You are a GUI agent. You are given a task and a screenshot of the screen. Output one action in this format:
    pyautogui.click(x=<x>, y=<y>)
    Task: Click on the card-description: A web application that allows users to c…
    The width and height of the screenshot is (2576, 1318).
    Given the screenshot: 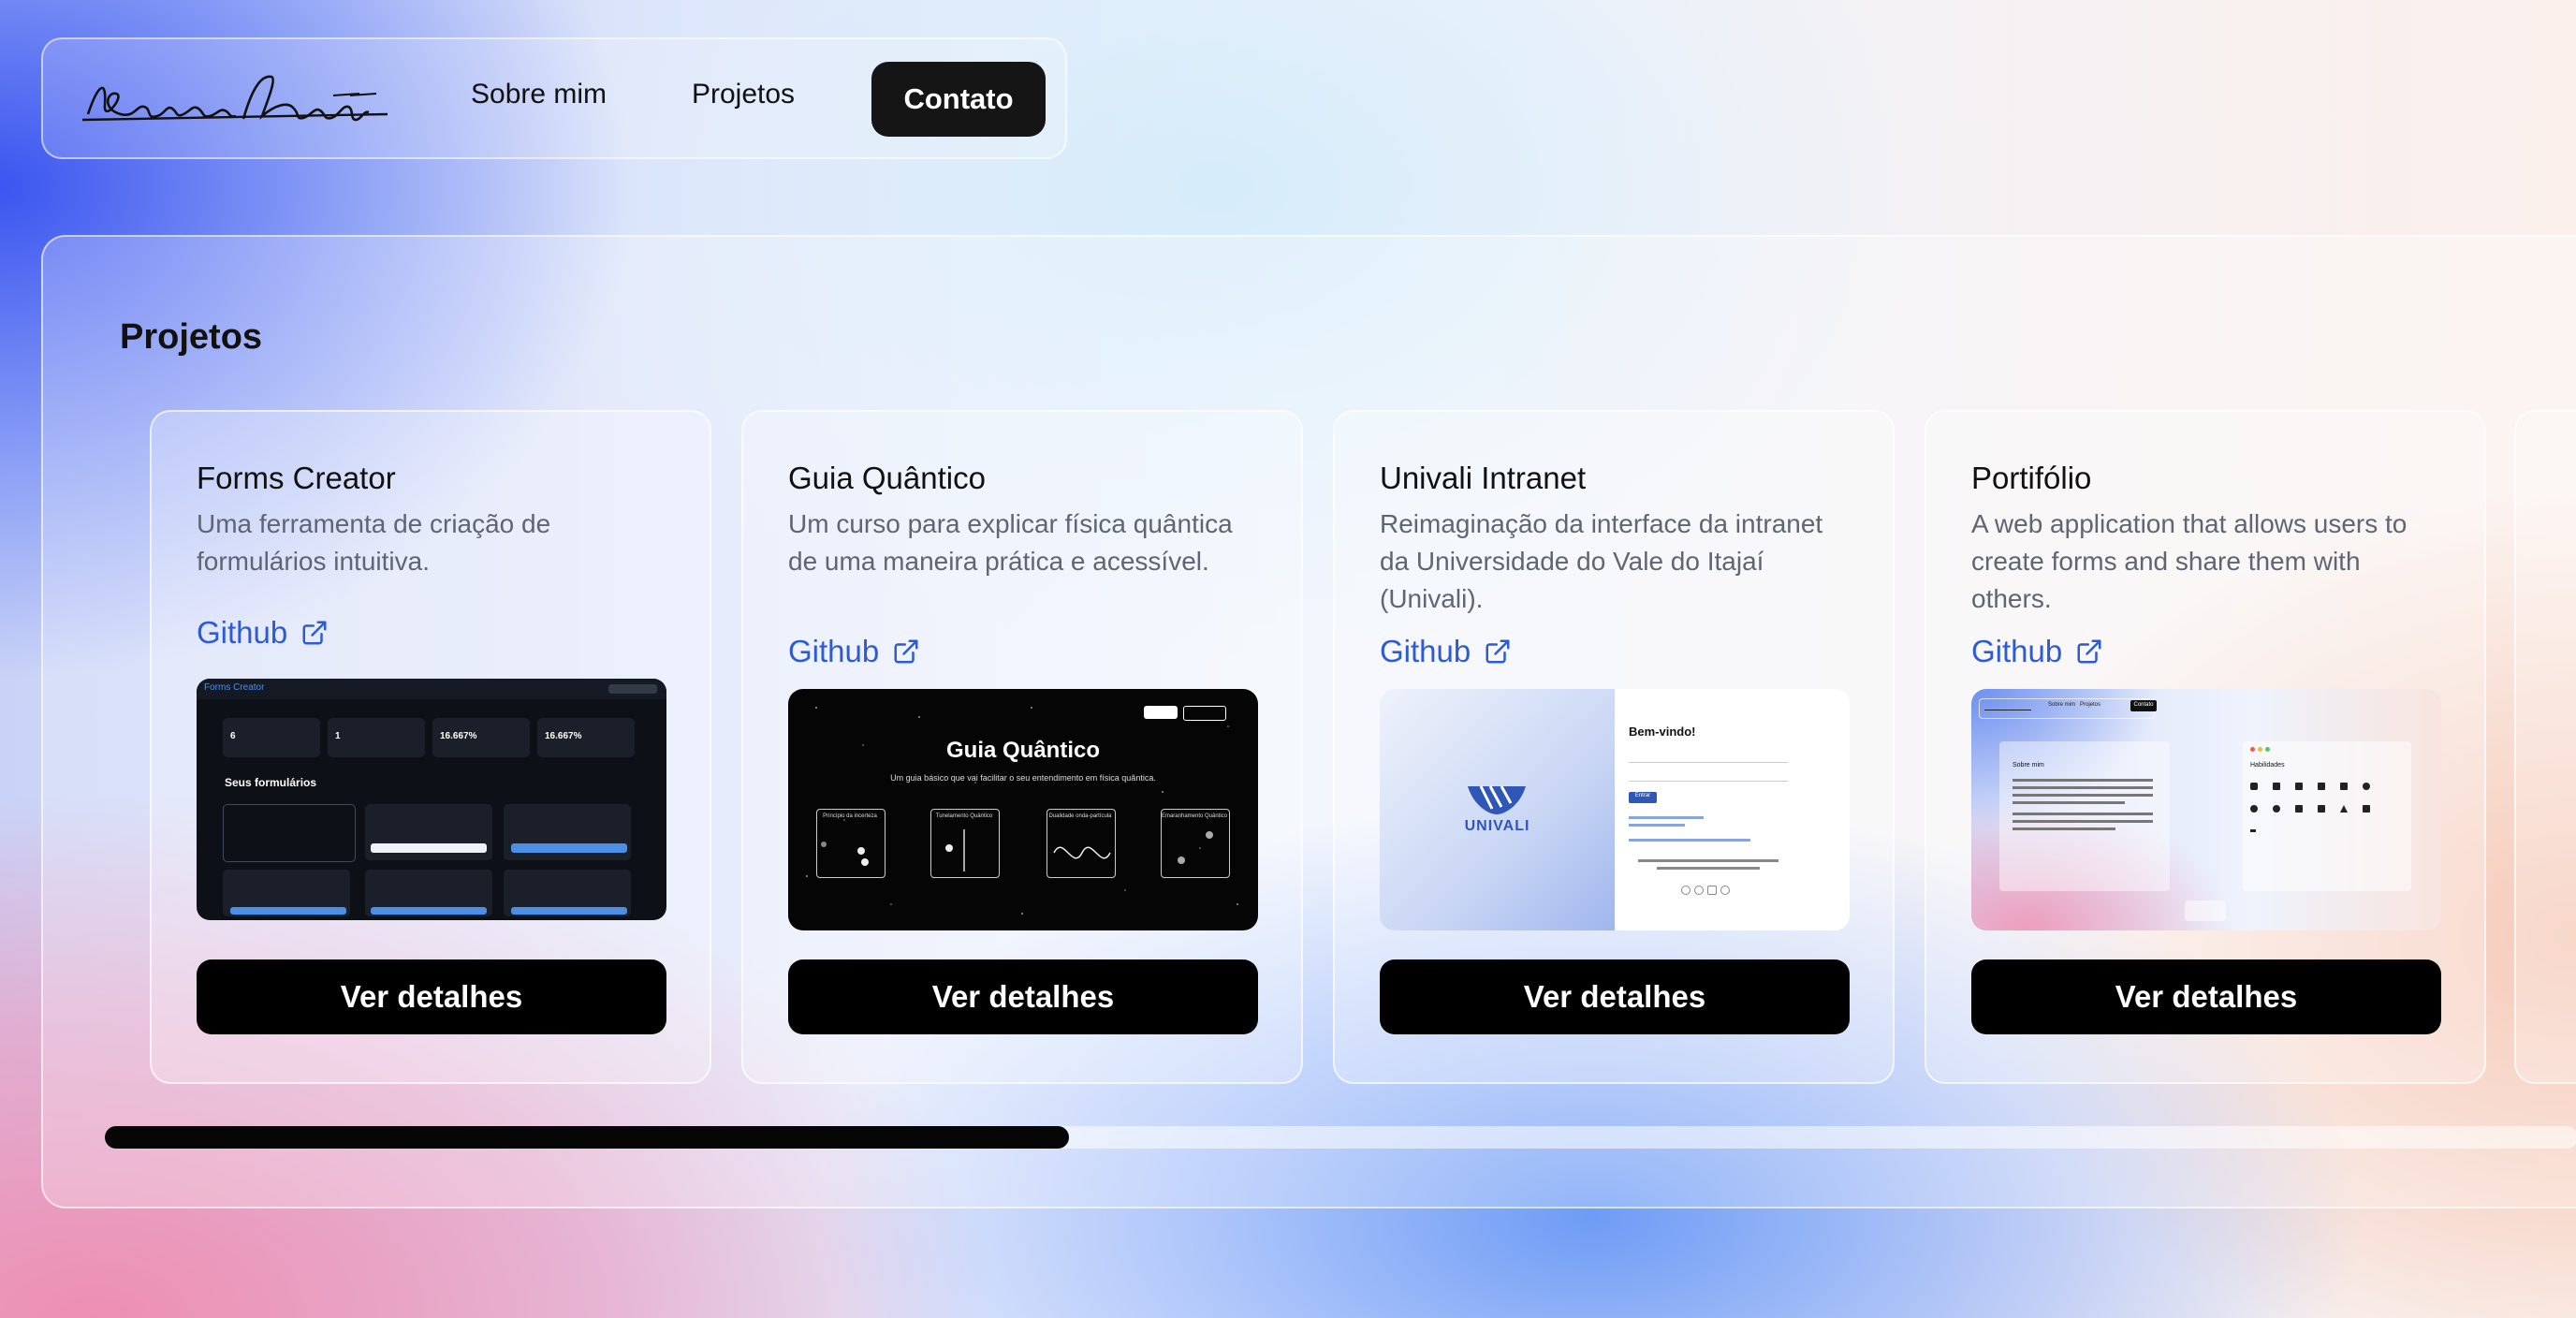 What is the action you would take?
    pyautogui.click(x=2189, y=561)
    